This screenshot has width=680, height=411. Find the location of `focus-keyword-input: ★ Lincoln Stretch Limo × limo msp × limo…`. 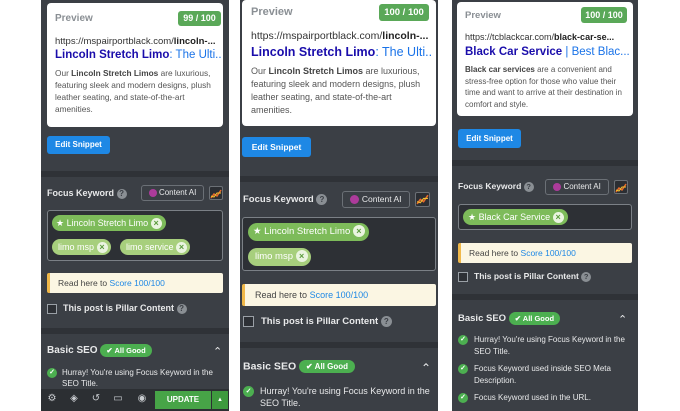

focus-keyword-input: ★ Lincoln Stretch Limo × limo msp × limo… is located at coordinates (135, 235).